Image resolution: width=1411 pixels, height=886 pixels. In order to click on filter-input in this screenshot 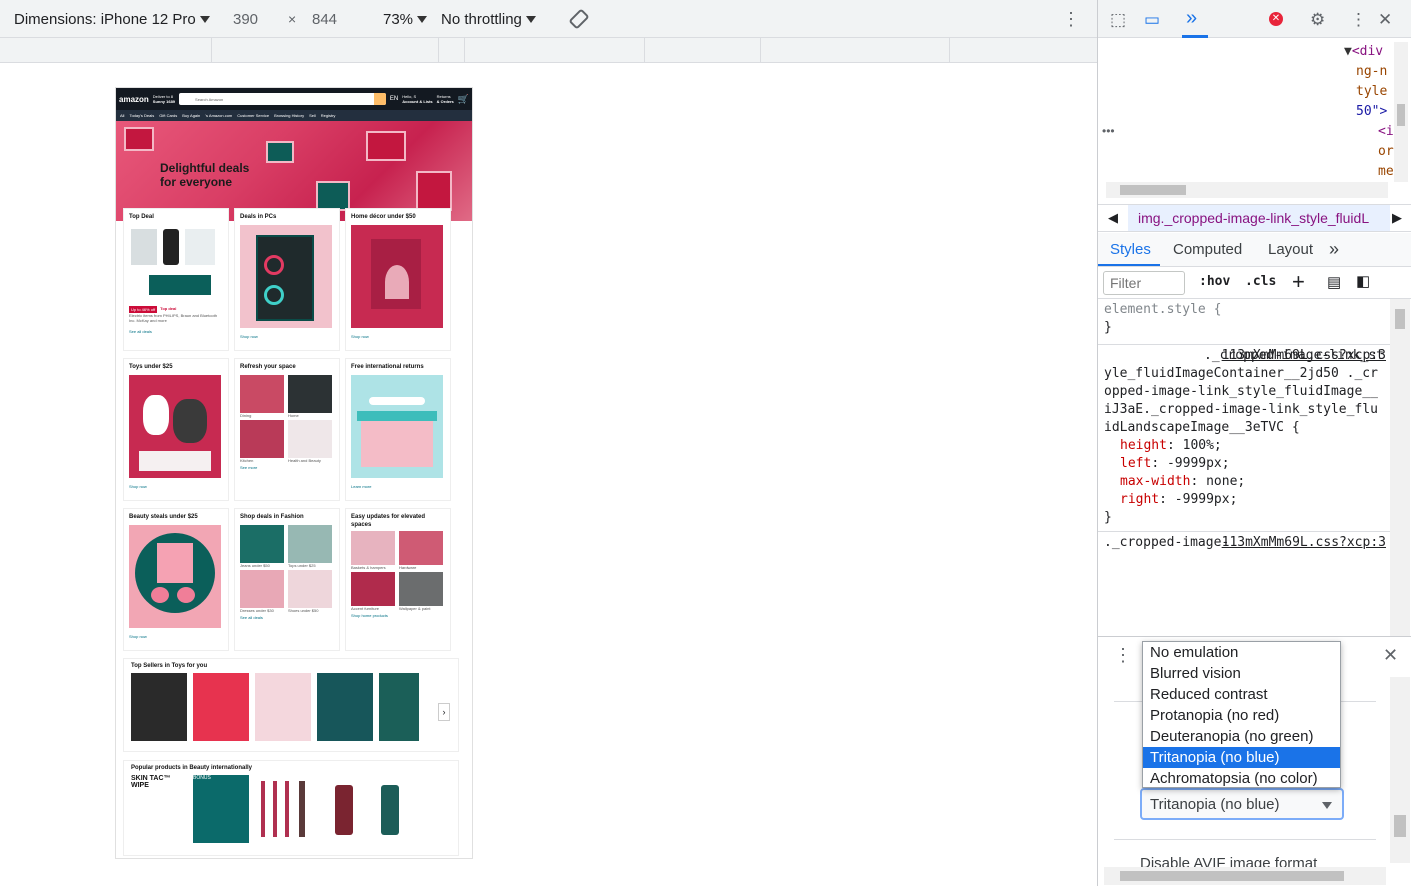, I will do `click(1144, 283)`.